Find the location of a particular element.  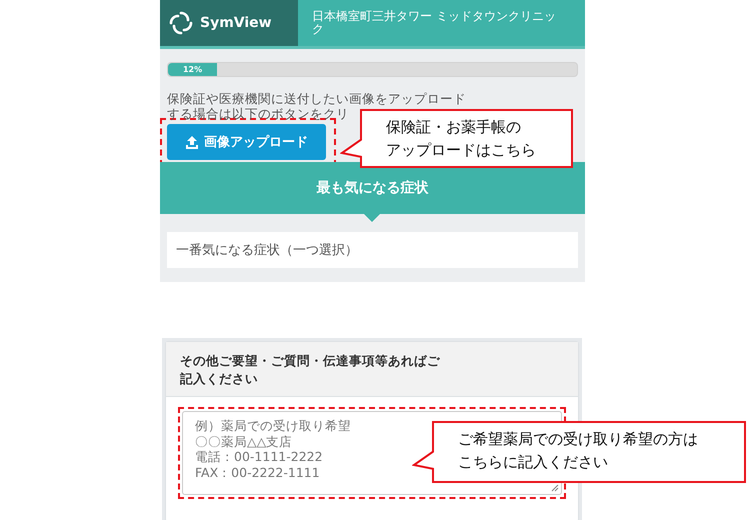

upload-instruction-text: 保険証や医療機関に送付したい画像をアップロード is located at coordinates (317, 98).